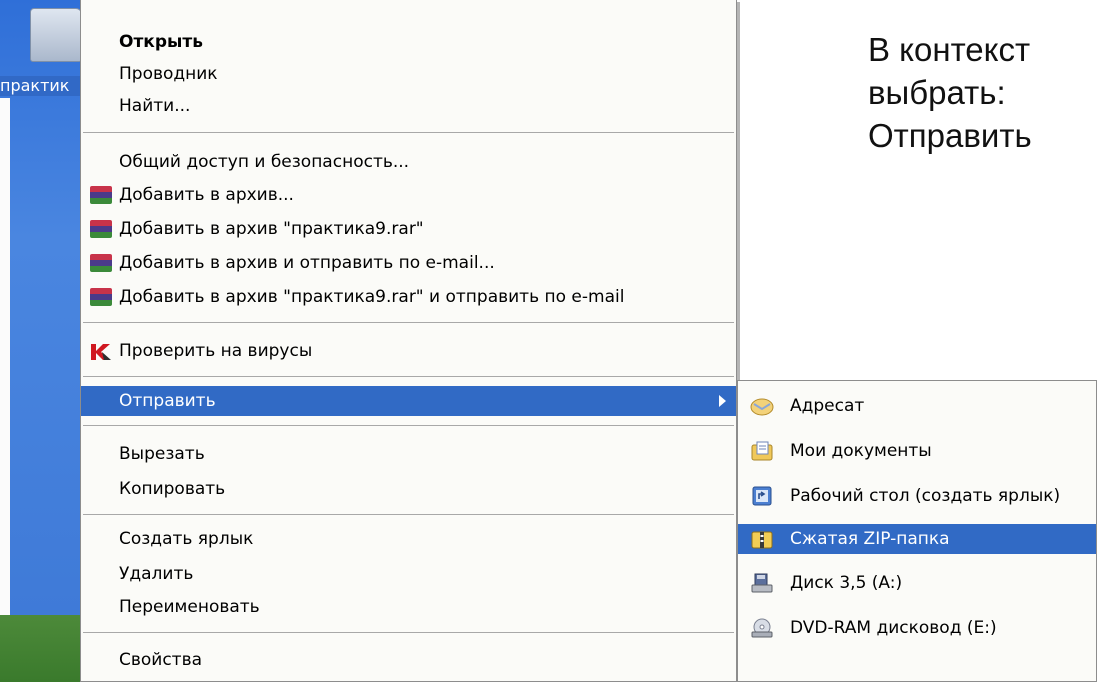 The image size is (1097, 682). Describe the element at coordinates (893, 628) in the screenshot. I see `submenu-item-label: DVD-RAM дисковод (E:)` at that location.